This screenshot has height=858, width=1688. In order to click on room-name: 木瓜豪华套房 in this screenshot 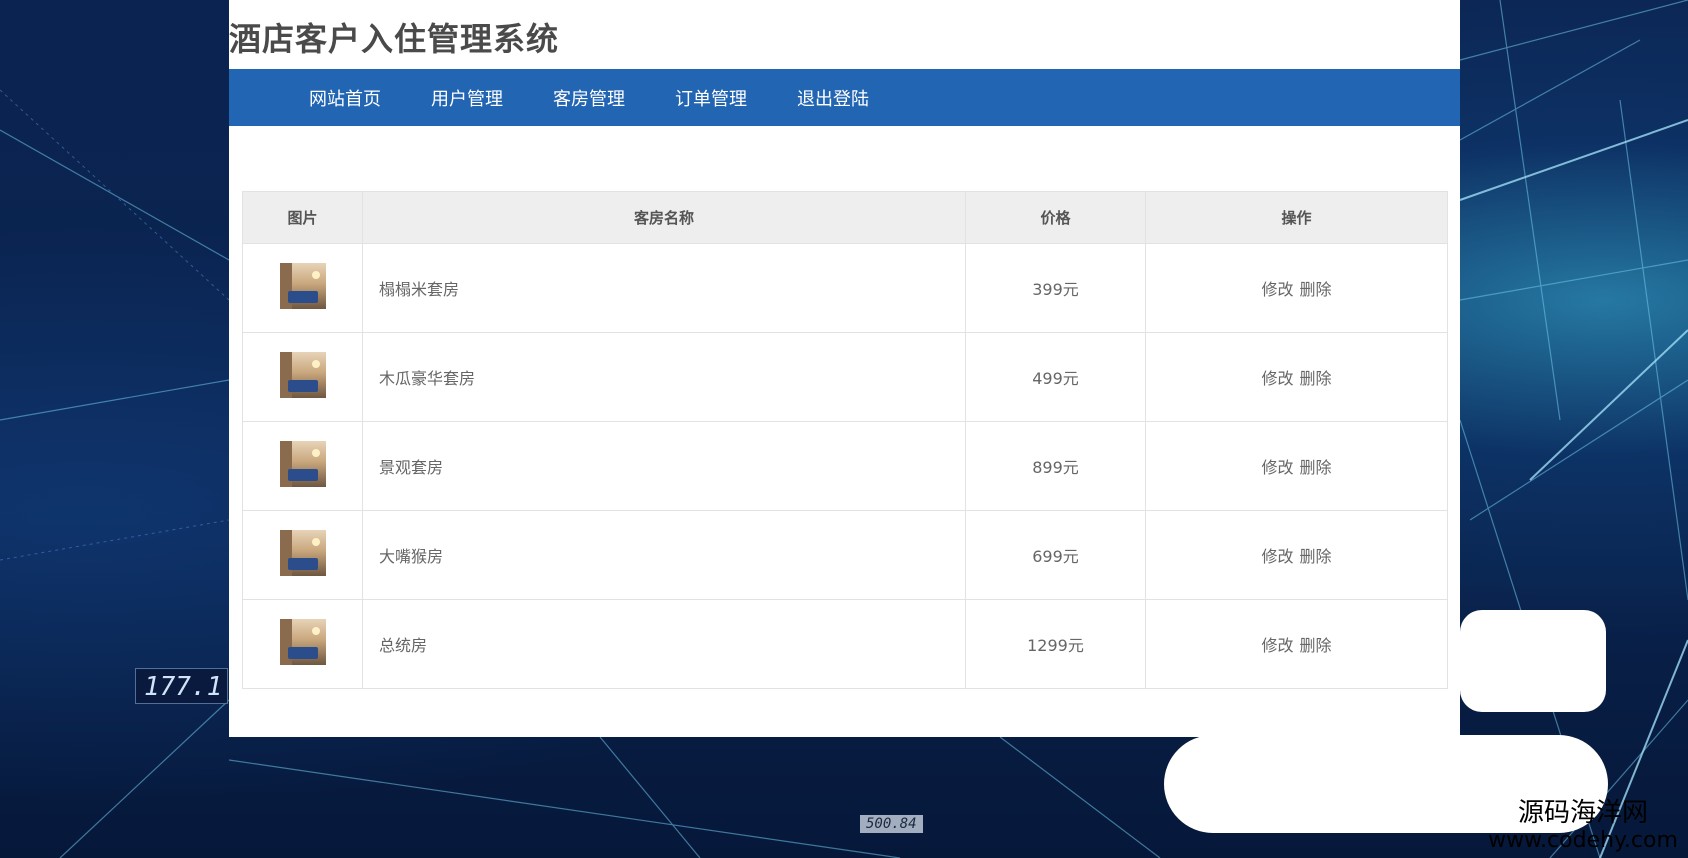, I will do `click(664, 377)`.